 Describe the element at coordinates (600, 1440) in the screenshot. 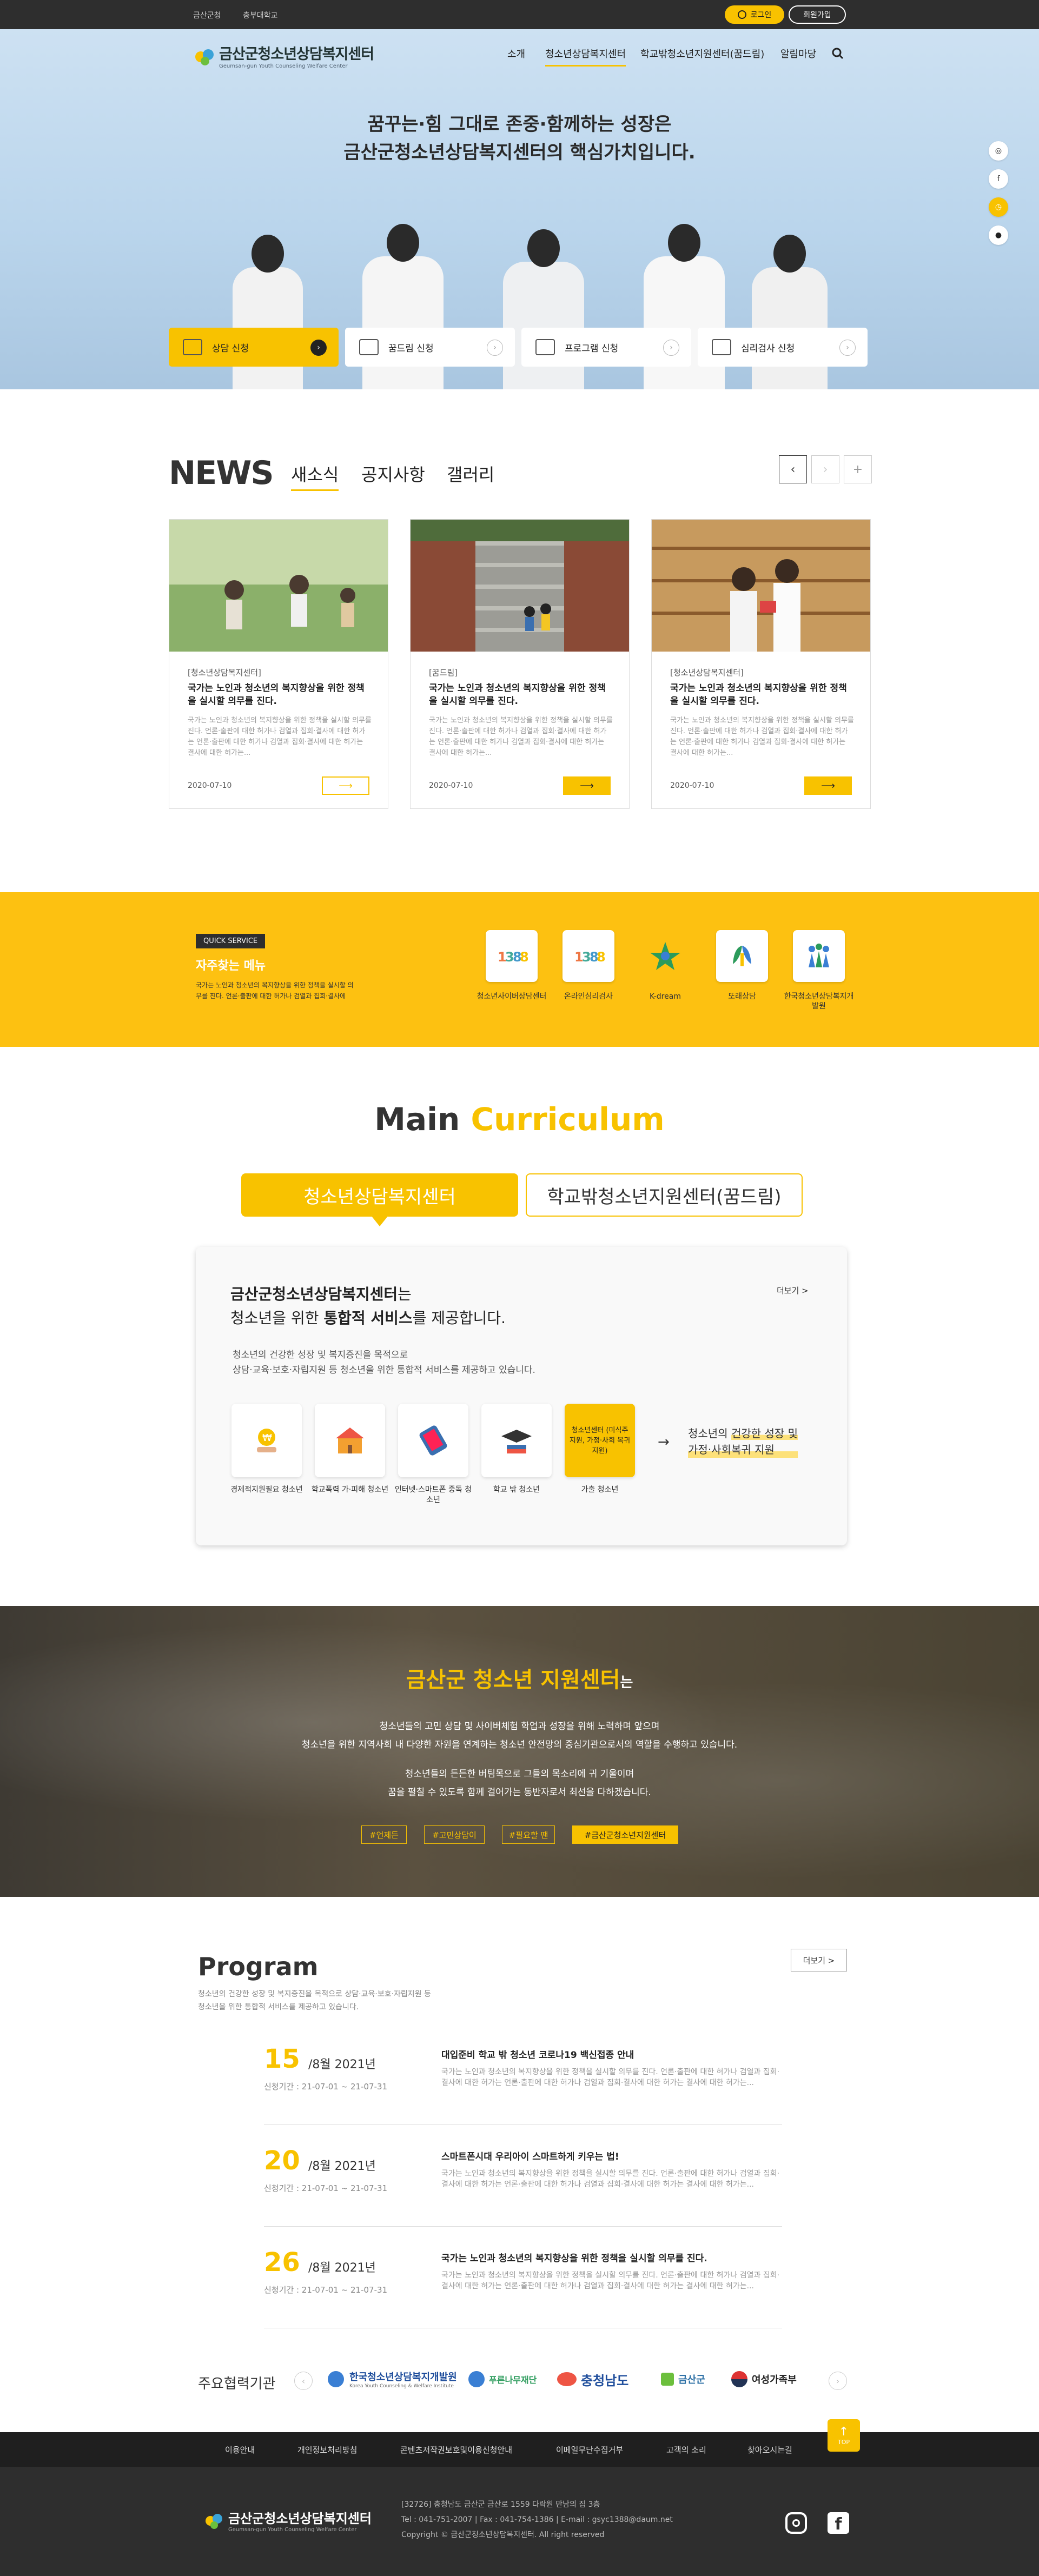

I see `curriculum-highlight-box: 청소년센터 (미식주지원, 가정·사회 복귀지원)` at that location.